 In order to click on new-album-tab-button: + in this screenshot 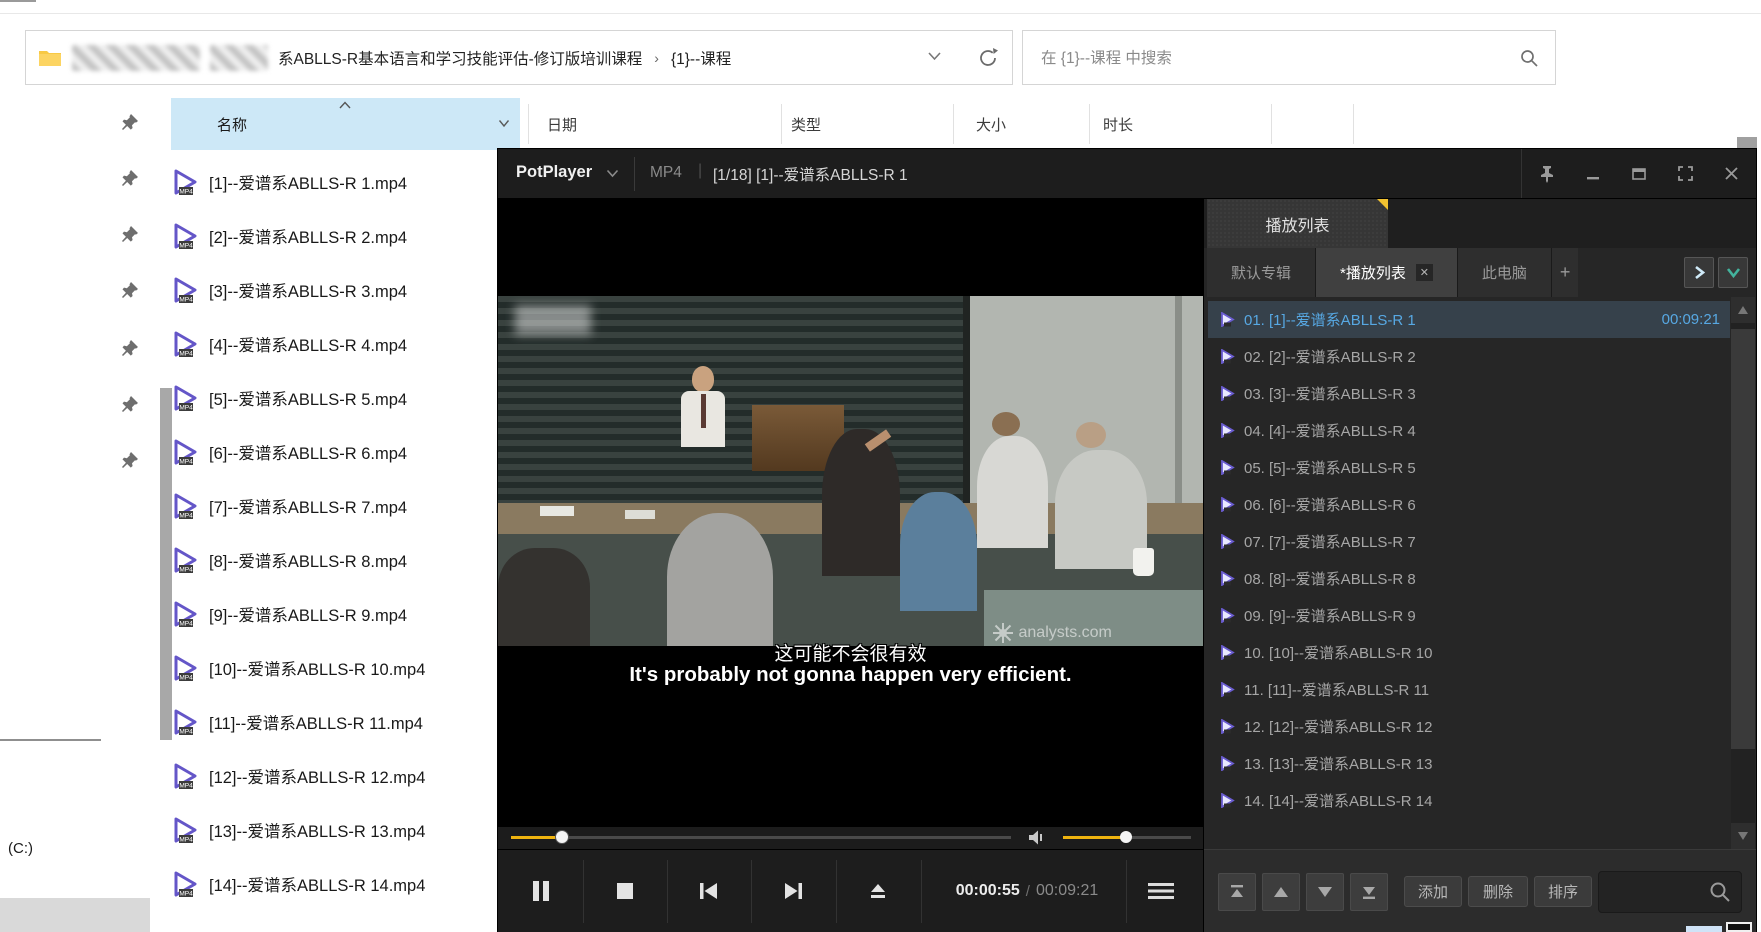, I will do `click(1565, 272)`.